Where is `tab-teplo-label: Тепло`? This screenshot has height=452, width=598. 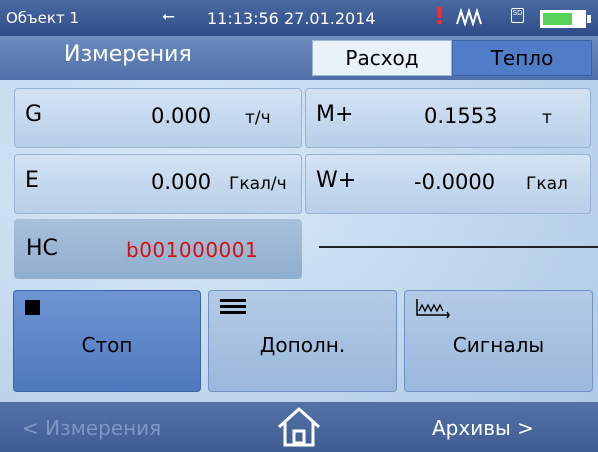
tab-teplo-label: Тепло is located at coordinates (522, 58).